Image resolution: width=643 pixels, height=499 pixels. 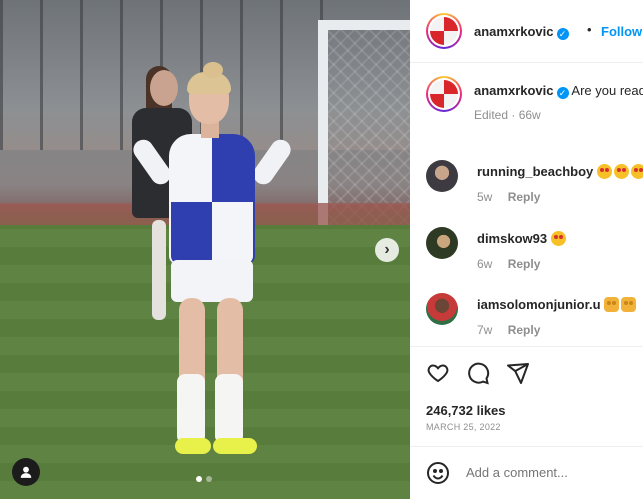 What do you see at coordinates (518, 373) in the screenshot?
I see `share-icon` at bounding box center [518, 373].